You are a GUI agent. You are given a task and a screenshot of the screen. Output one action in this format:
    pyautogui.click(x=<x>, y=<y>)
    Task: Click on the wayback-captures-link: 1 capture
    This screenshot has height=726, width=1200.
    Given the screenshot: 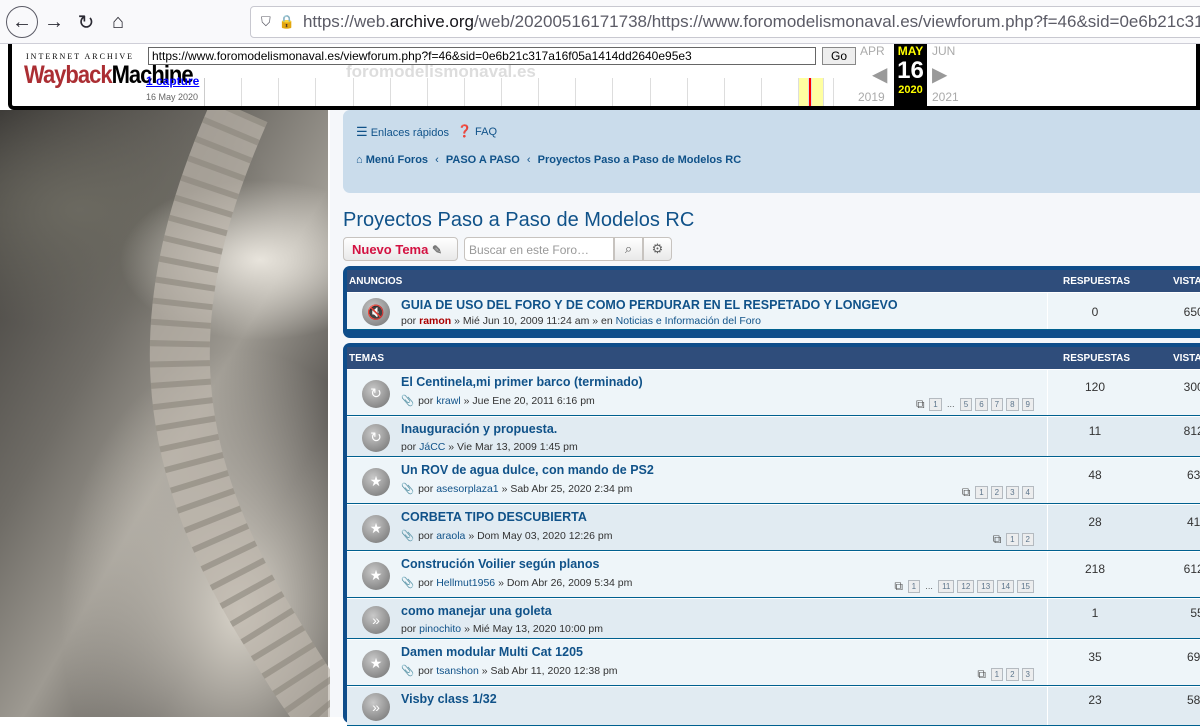 What is the action you would take?
    pyautogui.click(x=172, y=81)
    